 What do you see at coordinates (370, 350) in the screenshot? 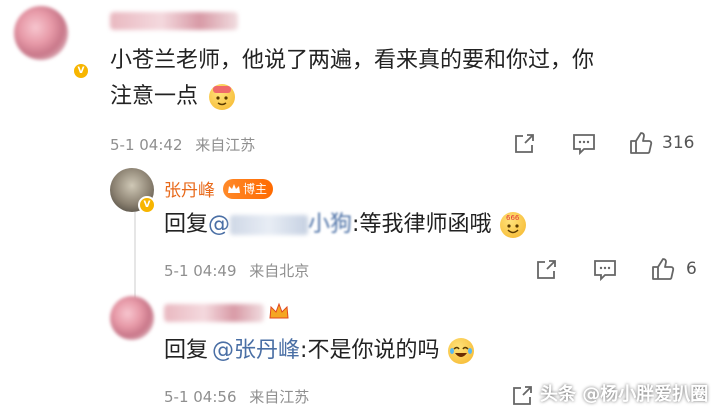
I see `reply2-body: :不是你说的吗` at bounding box center [370, 350].